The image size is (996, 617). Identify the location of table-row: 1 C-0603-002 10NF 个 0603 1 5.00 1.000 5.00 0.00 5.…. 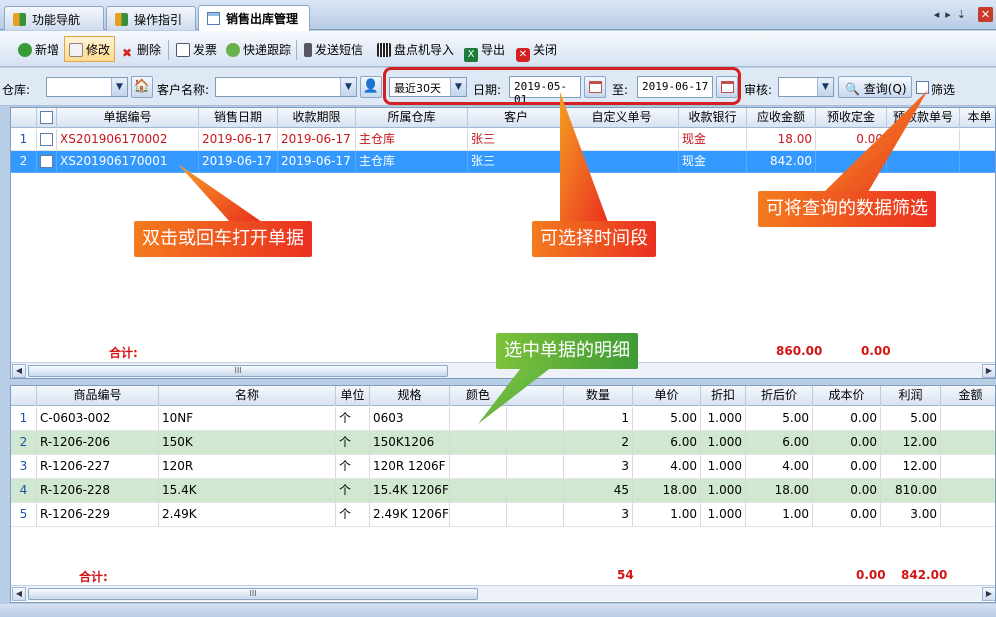
(503, 419).